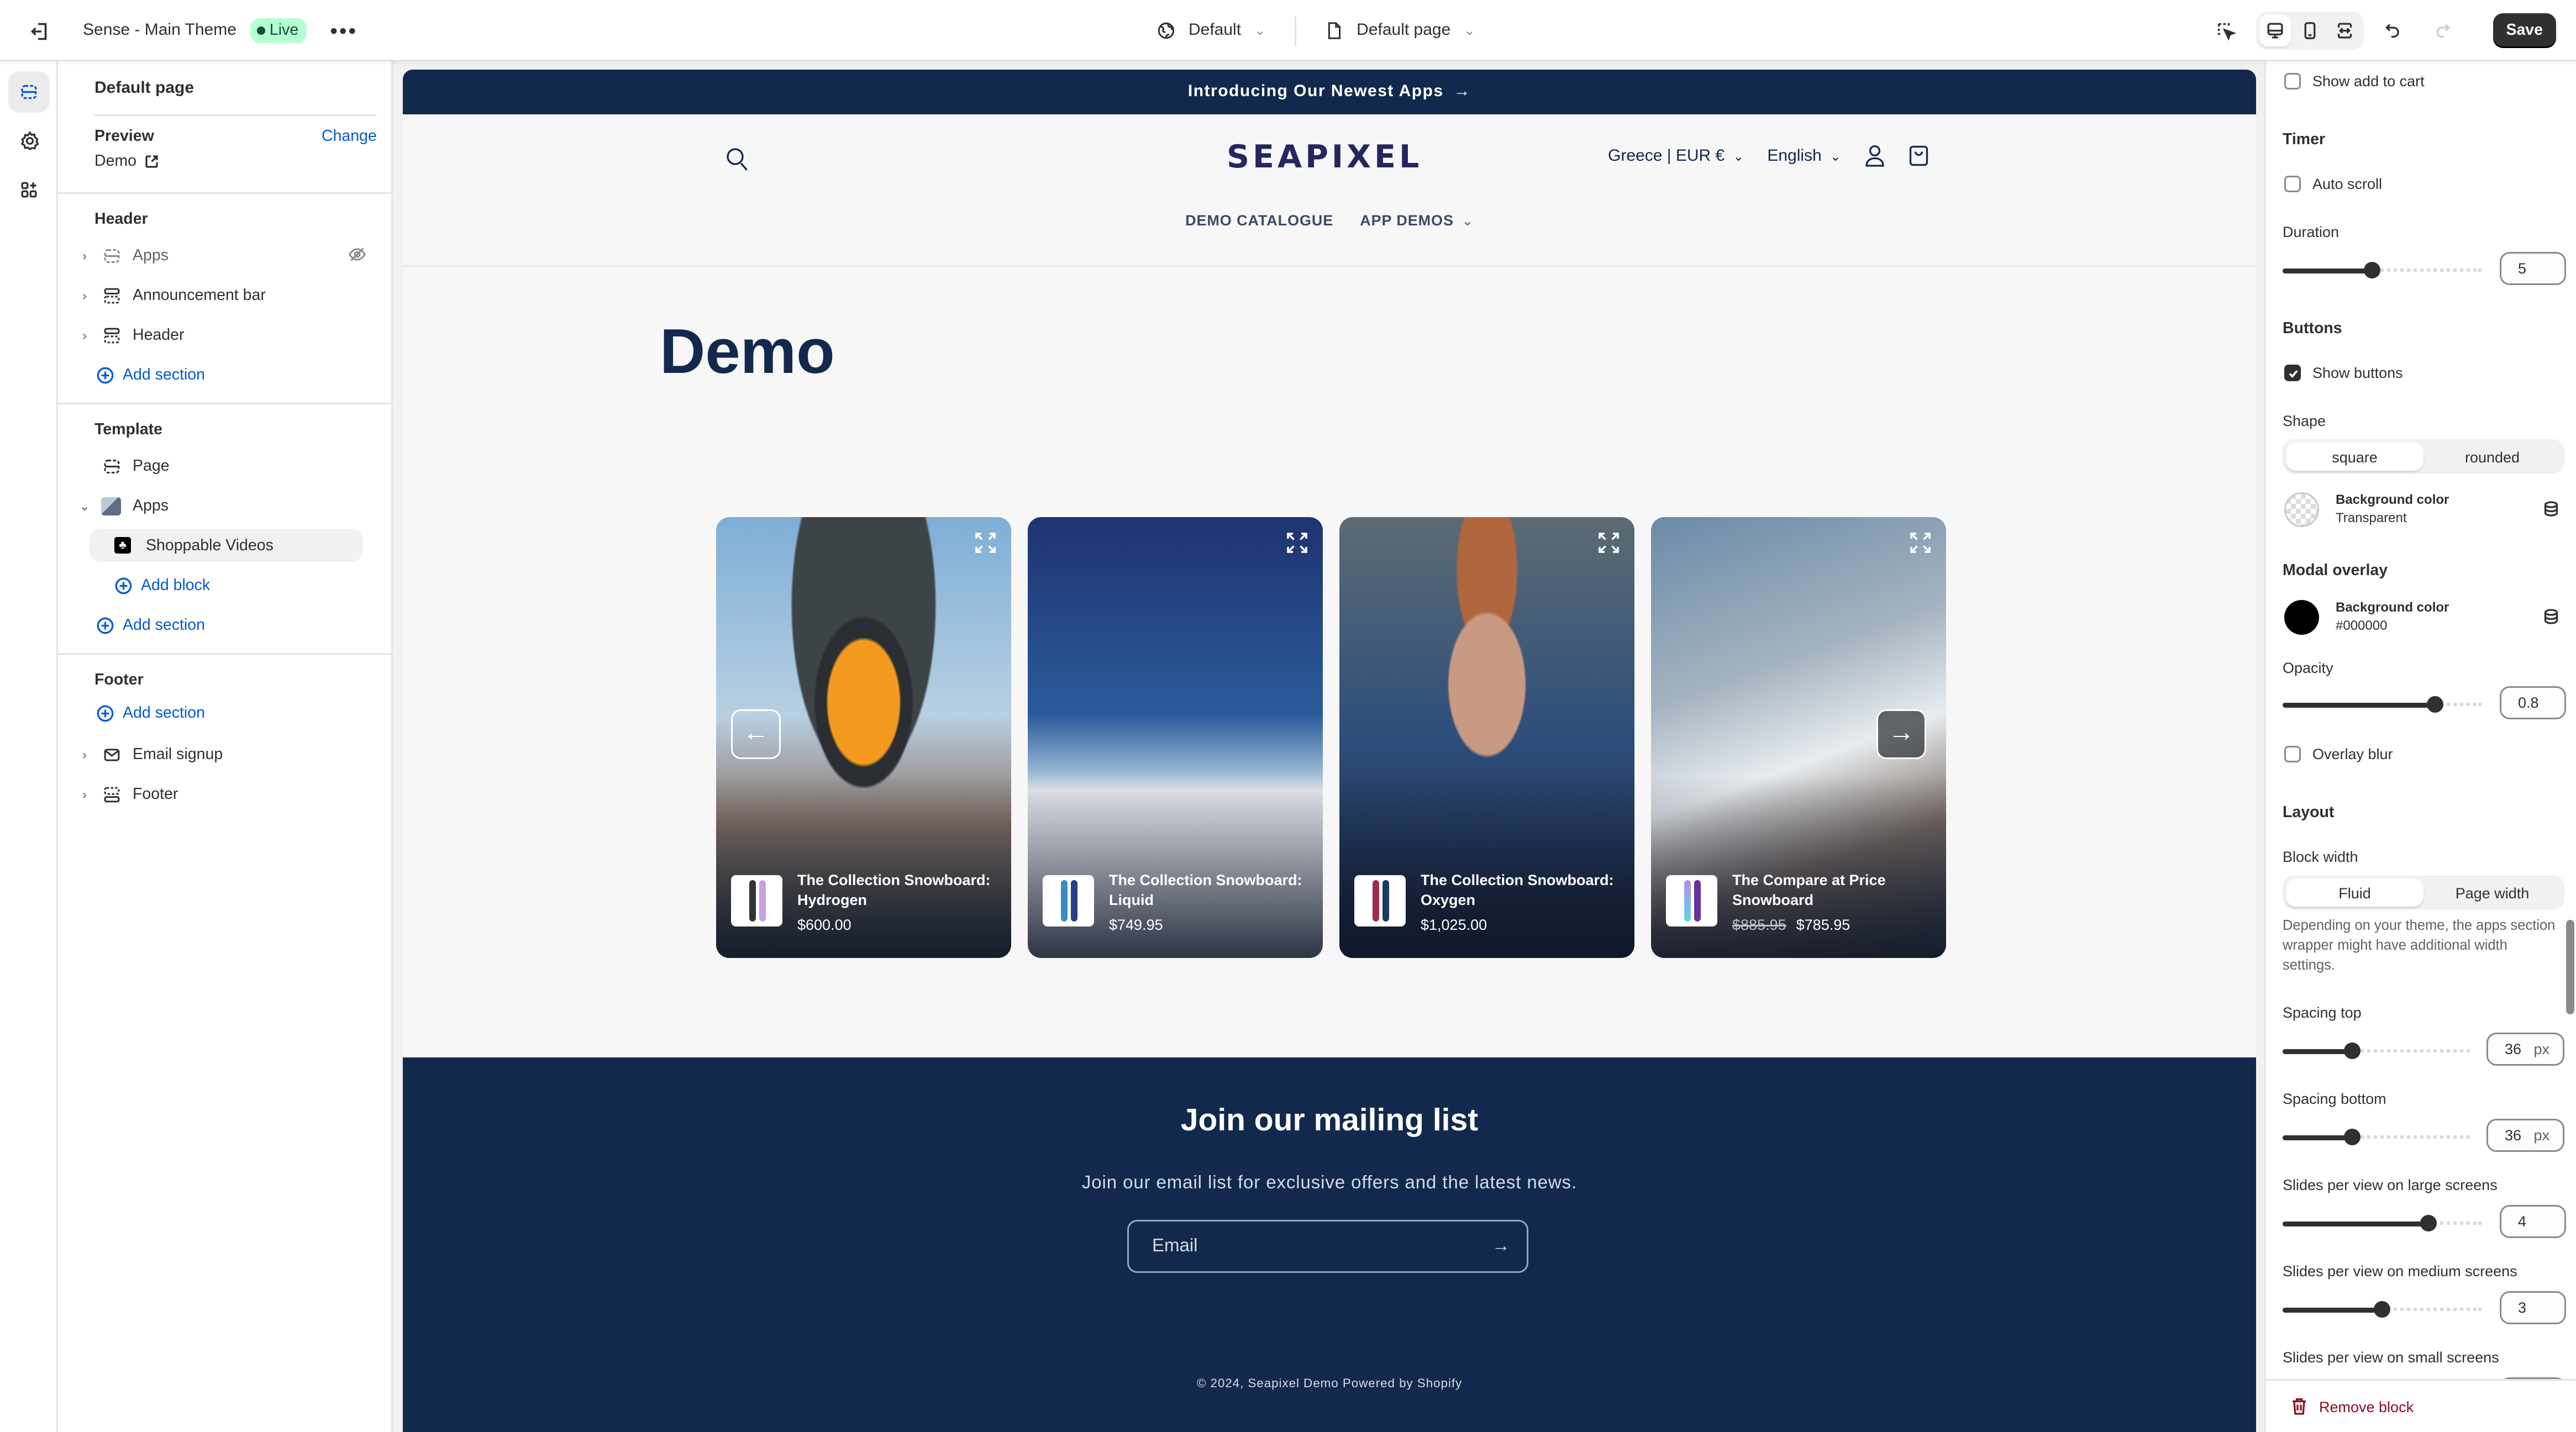  Describe the element at coordinates (2292, 754) in the screenshot. I see `overlay-blur-checkbox` at that location.